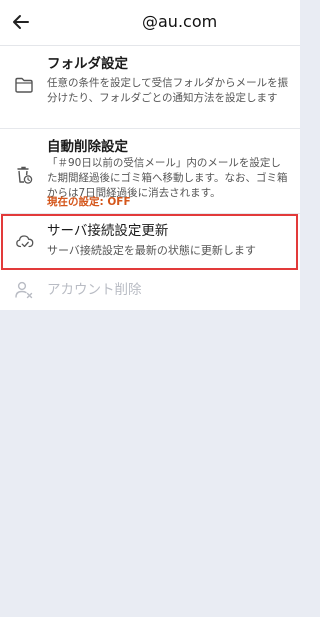 The width and height of the screenshot is (320, 617). I want to click on back-button, so click(21, 22).